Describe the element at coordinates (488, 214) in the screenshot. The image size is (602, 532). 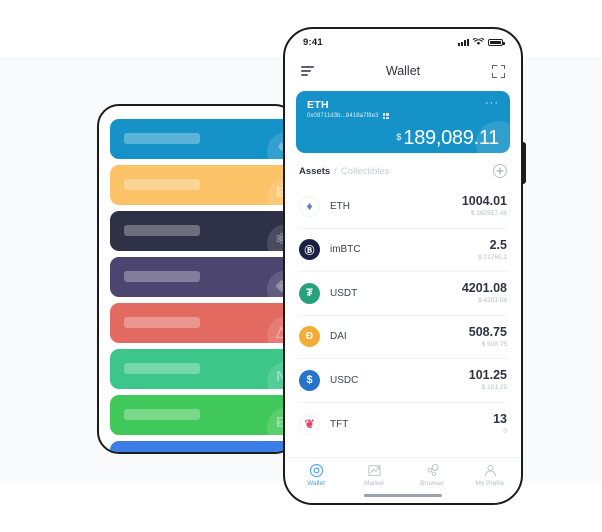
I see `asset-fiat-value: $ 162517.48` at that location.